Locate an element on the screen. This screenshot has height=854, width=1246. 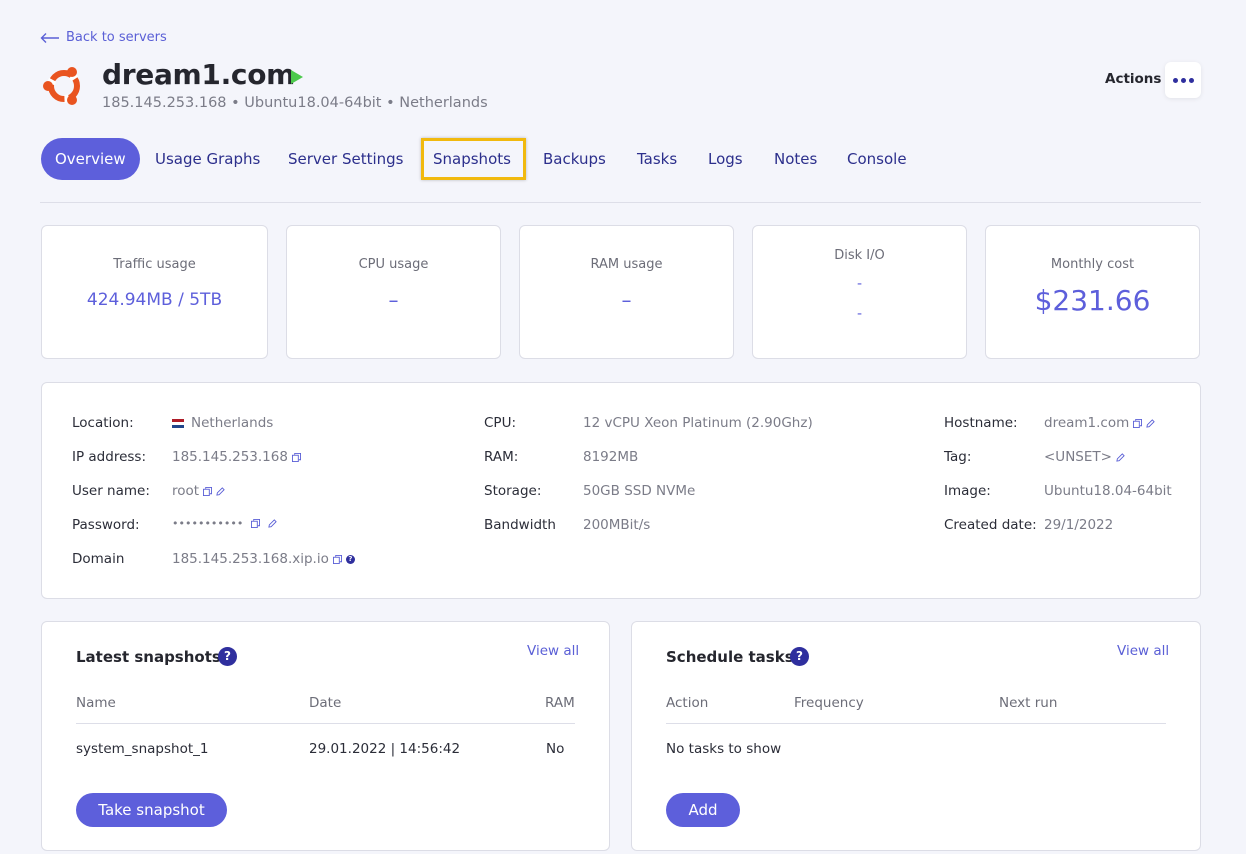
tasks-view-all-link: View all is located at coordinates (1143, 651).